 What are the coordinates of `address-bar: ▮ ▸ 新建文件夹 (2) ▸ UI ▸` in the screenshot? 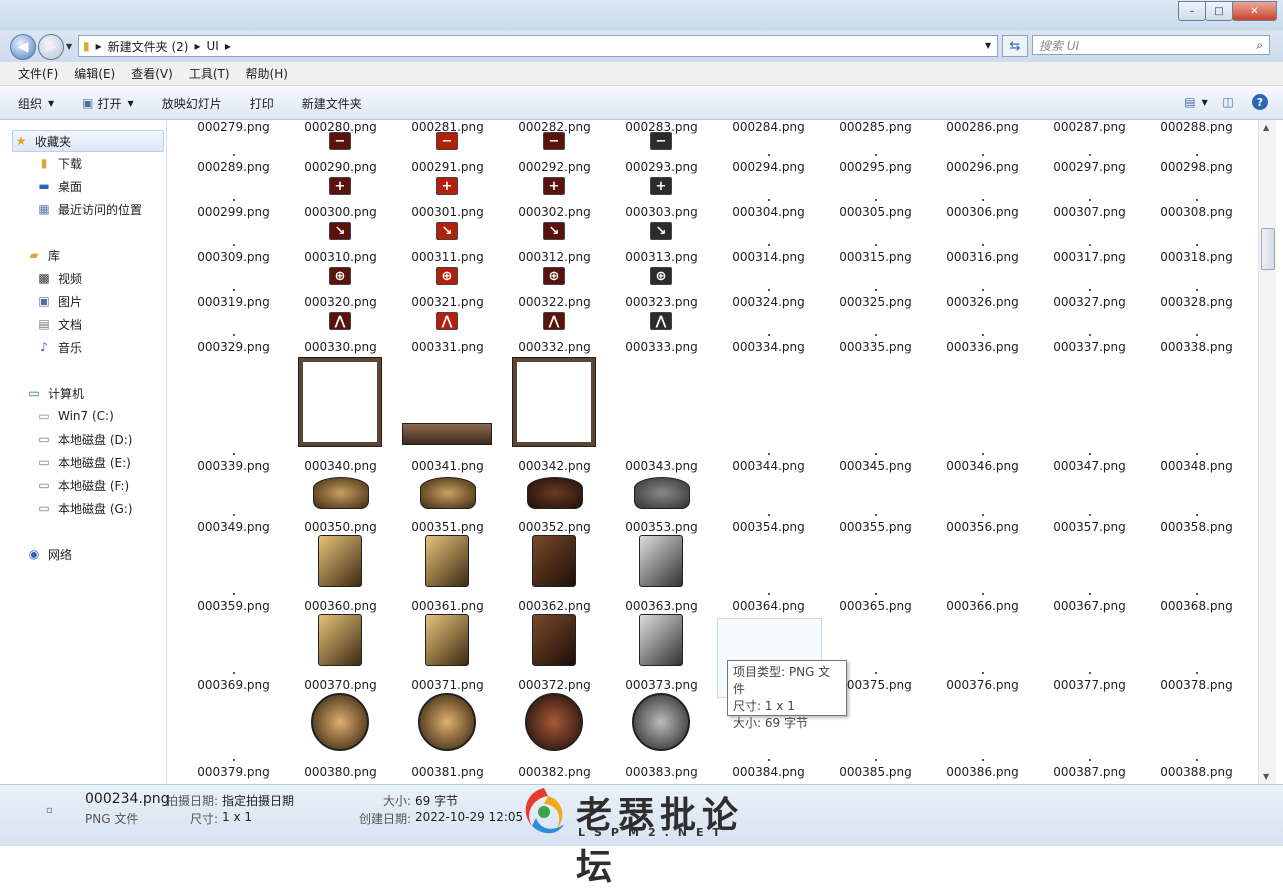 It's located at (538, 46).